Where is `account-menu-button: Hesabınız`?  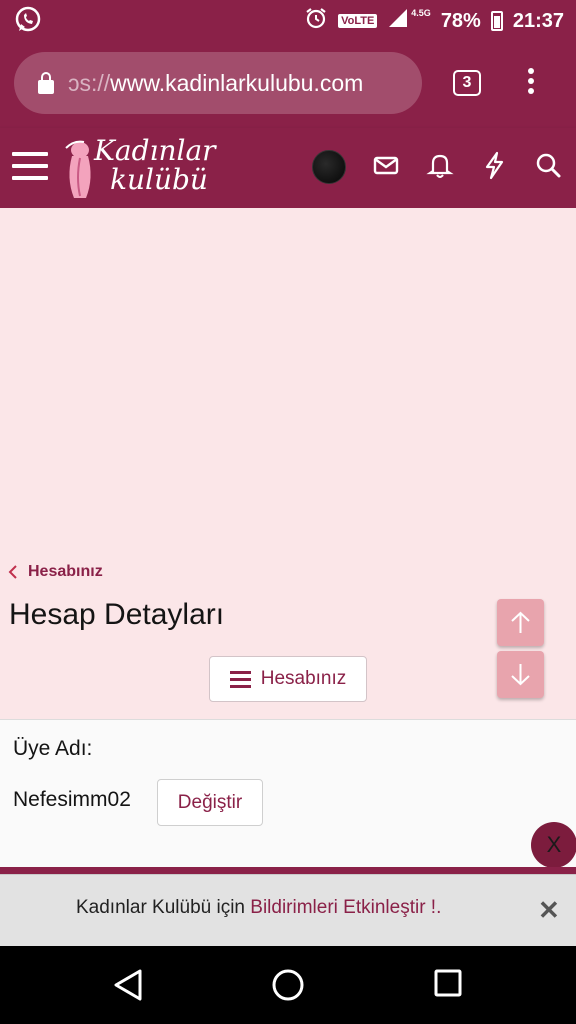
account-menu-button: Hesabınız is located at coordinates (288, 679).